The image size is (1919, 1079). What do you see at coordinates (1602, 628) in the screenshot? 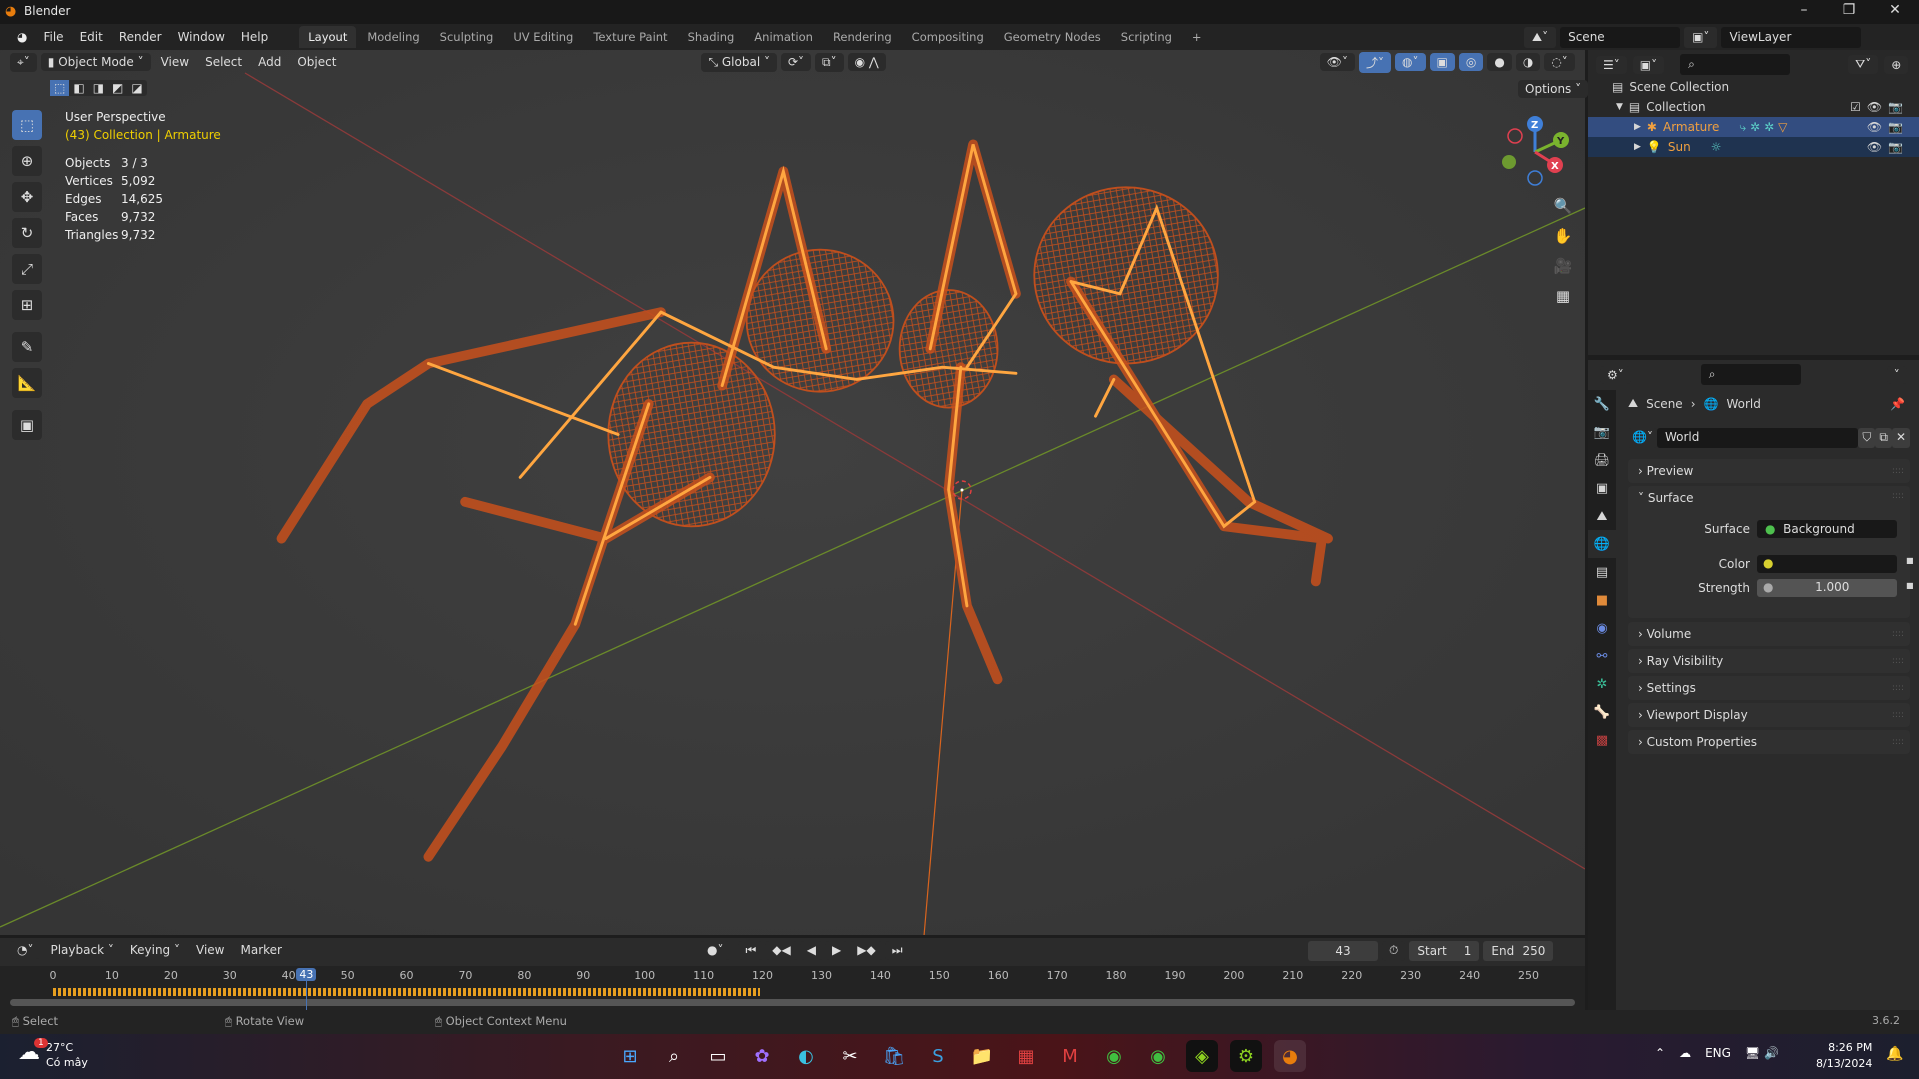
I see `physics-tab-icon: ◉` at bounding box center [1602, 628].